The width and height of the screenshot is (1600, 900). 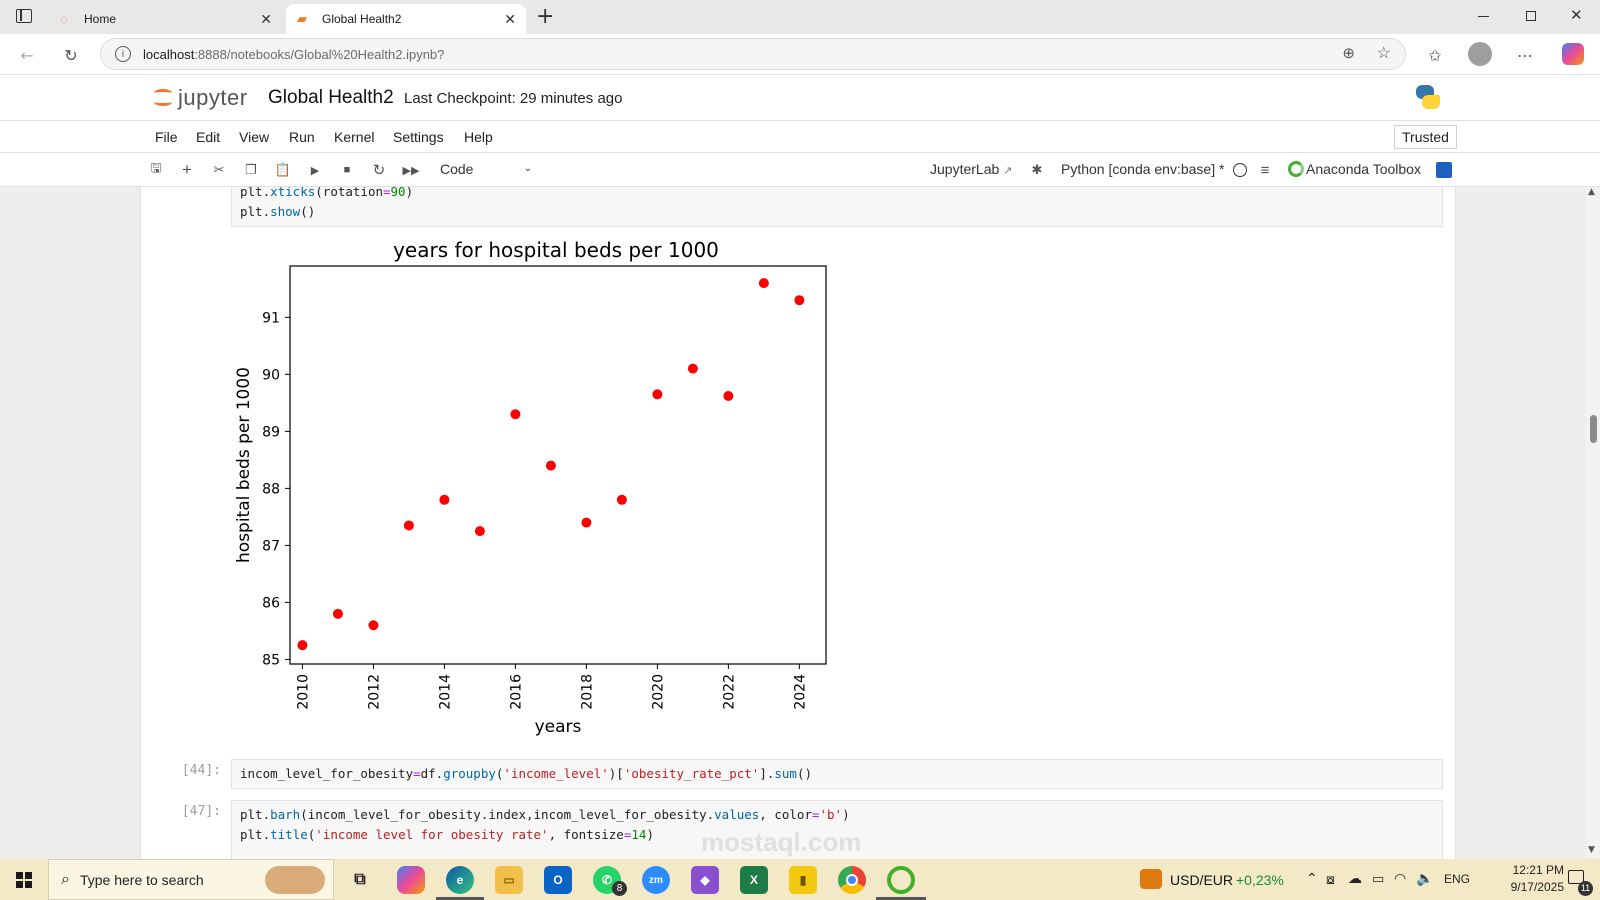 I want to click on edge-taskbar-icon: e, so click(x=460, y=880).